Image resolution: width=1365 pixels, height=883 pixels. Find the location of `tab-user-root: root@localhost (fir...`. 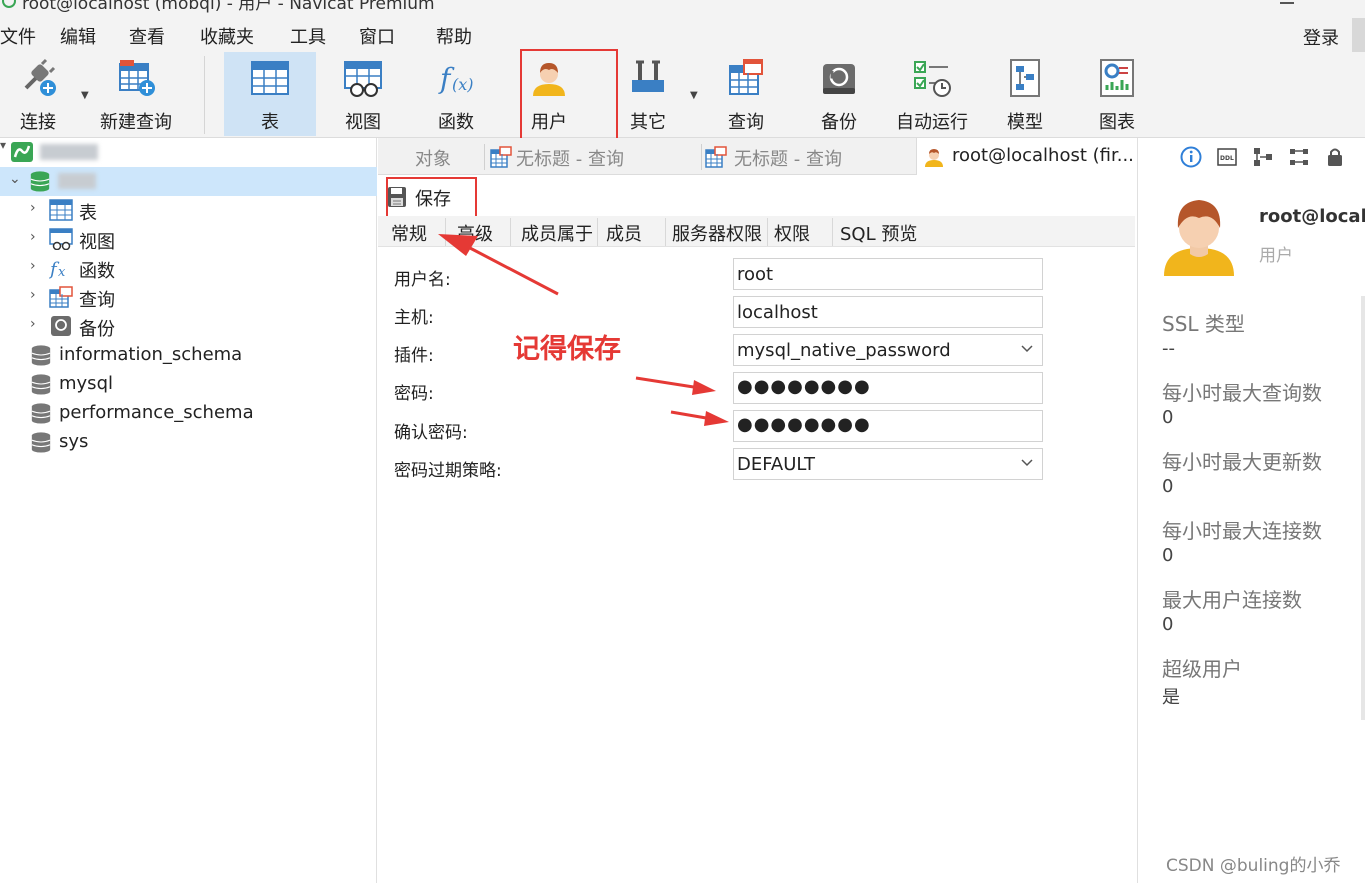

tab-user-root: root@localhost (fir... is located at coordinates (1025, 156).